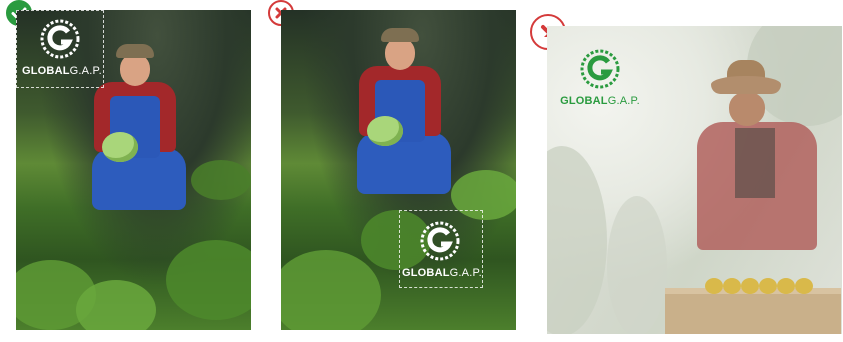  Describe the element at coordinates (753, 306) in the screenshot. I see `fruit-crate` at that location.